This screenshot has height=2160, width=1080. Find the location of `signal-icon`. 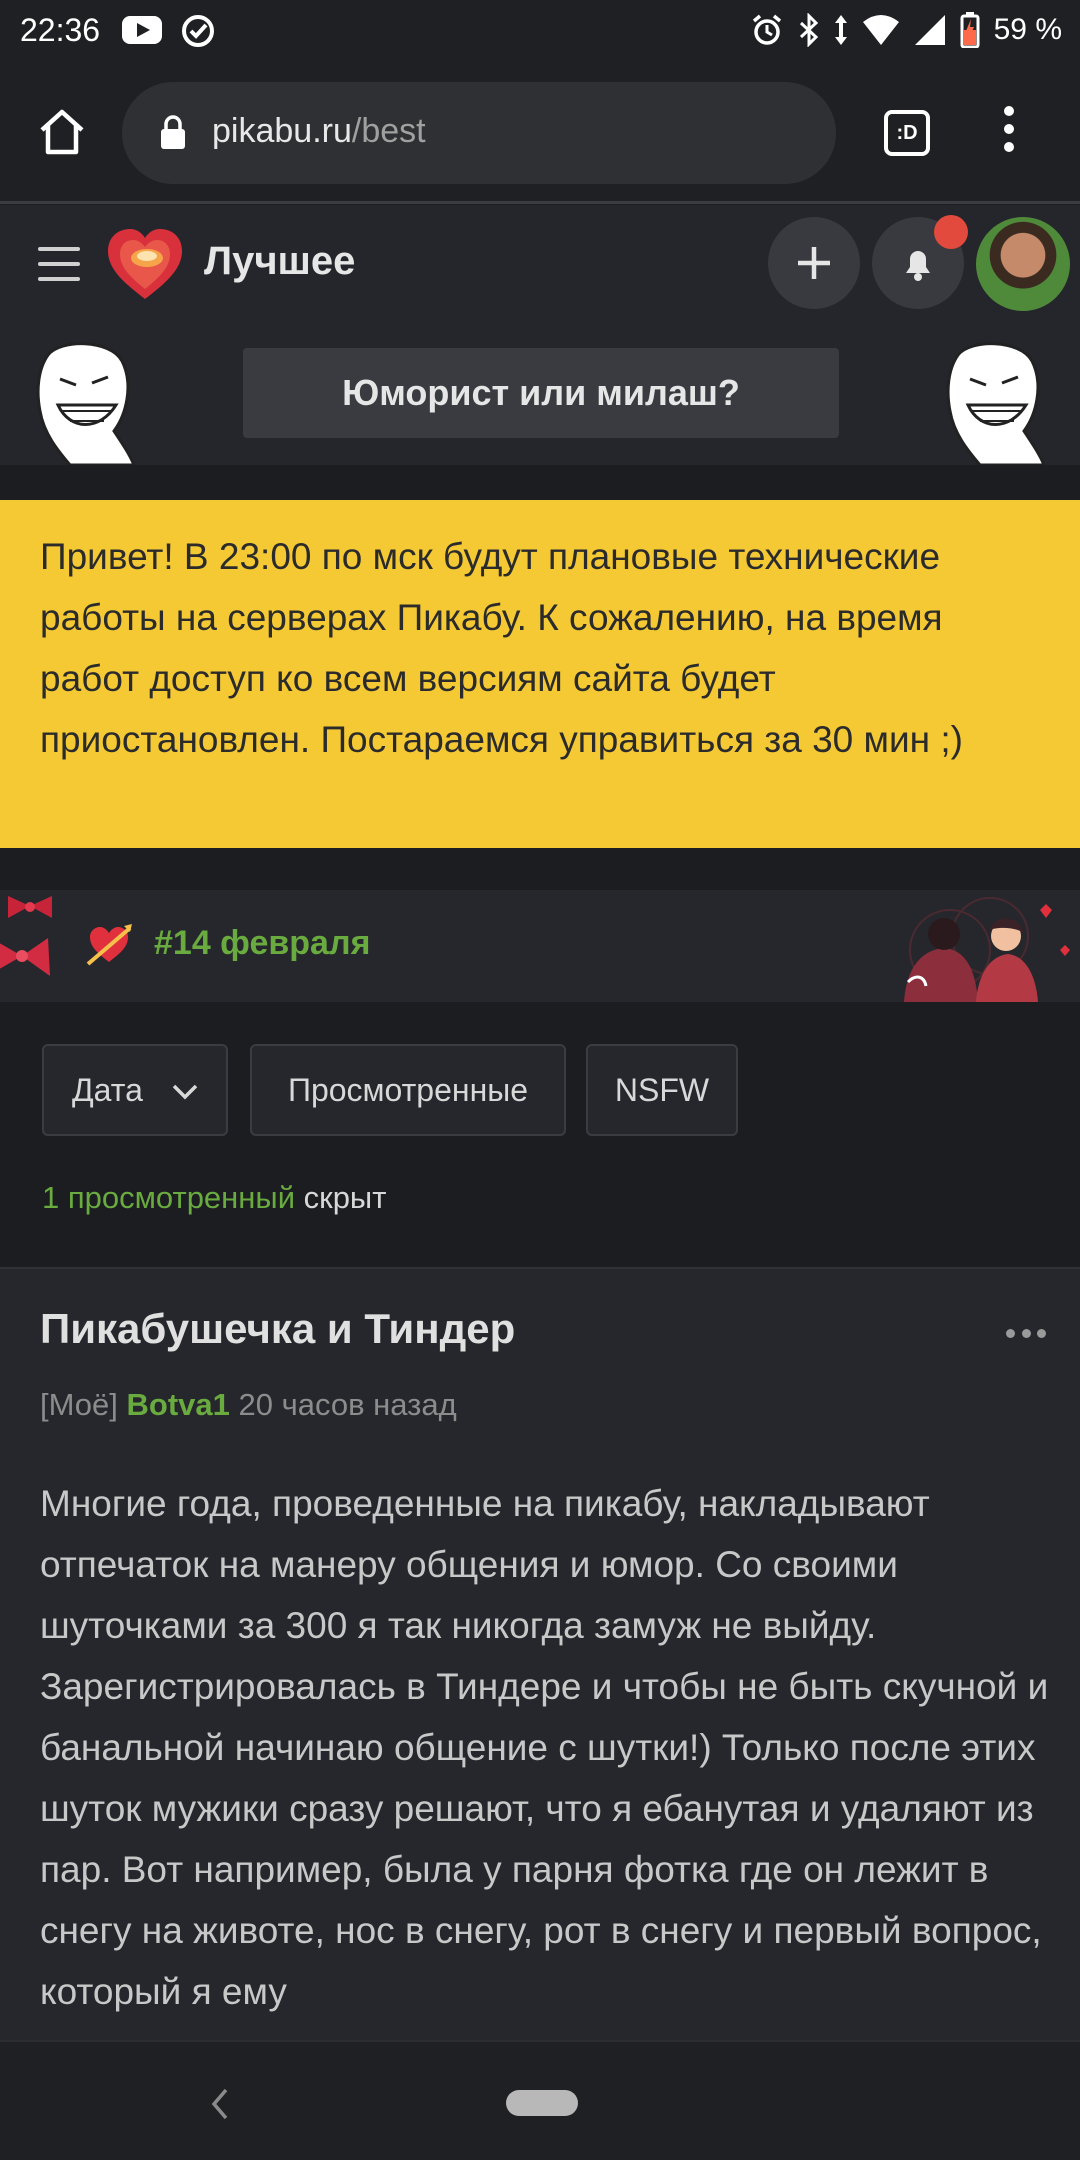

signal-icon is located at coordinates (929, 30).